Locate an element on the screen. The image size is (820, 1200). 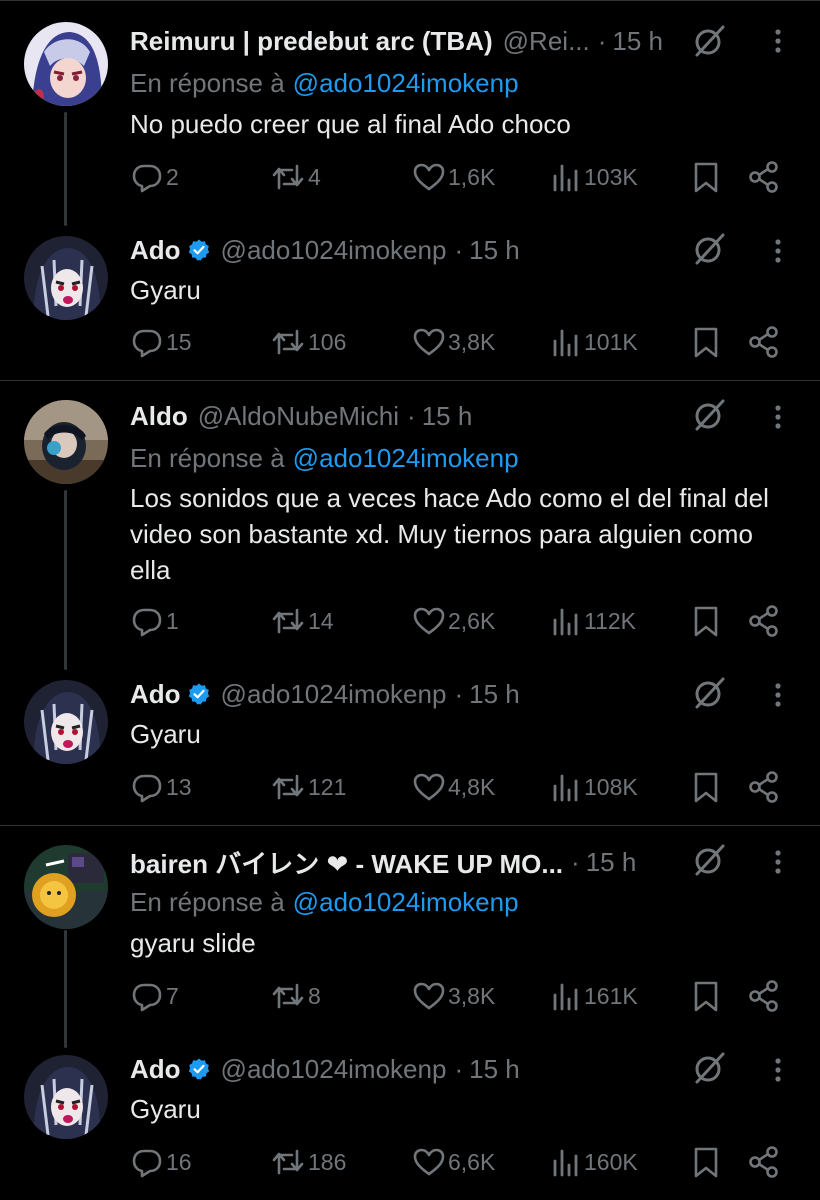
display-name: Aldo is located at coordinates (159, 416).